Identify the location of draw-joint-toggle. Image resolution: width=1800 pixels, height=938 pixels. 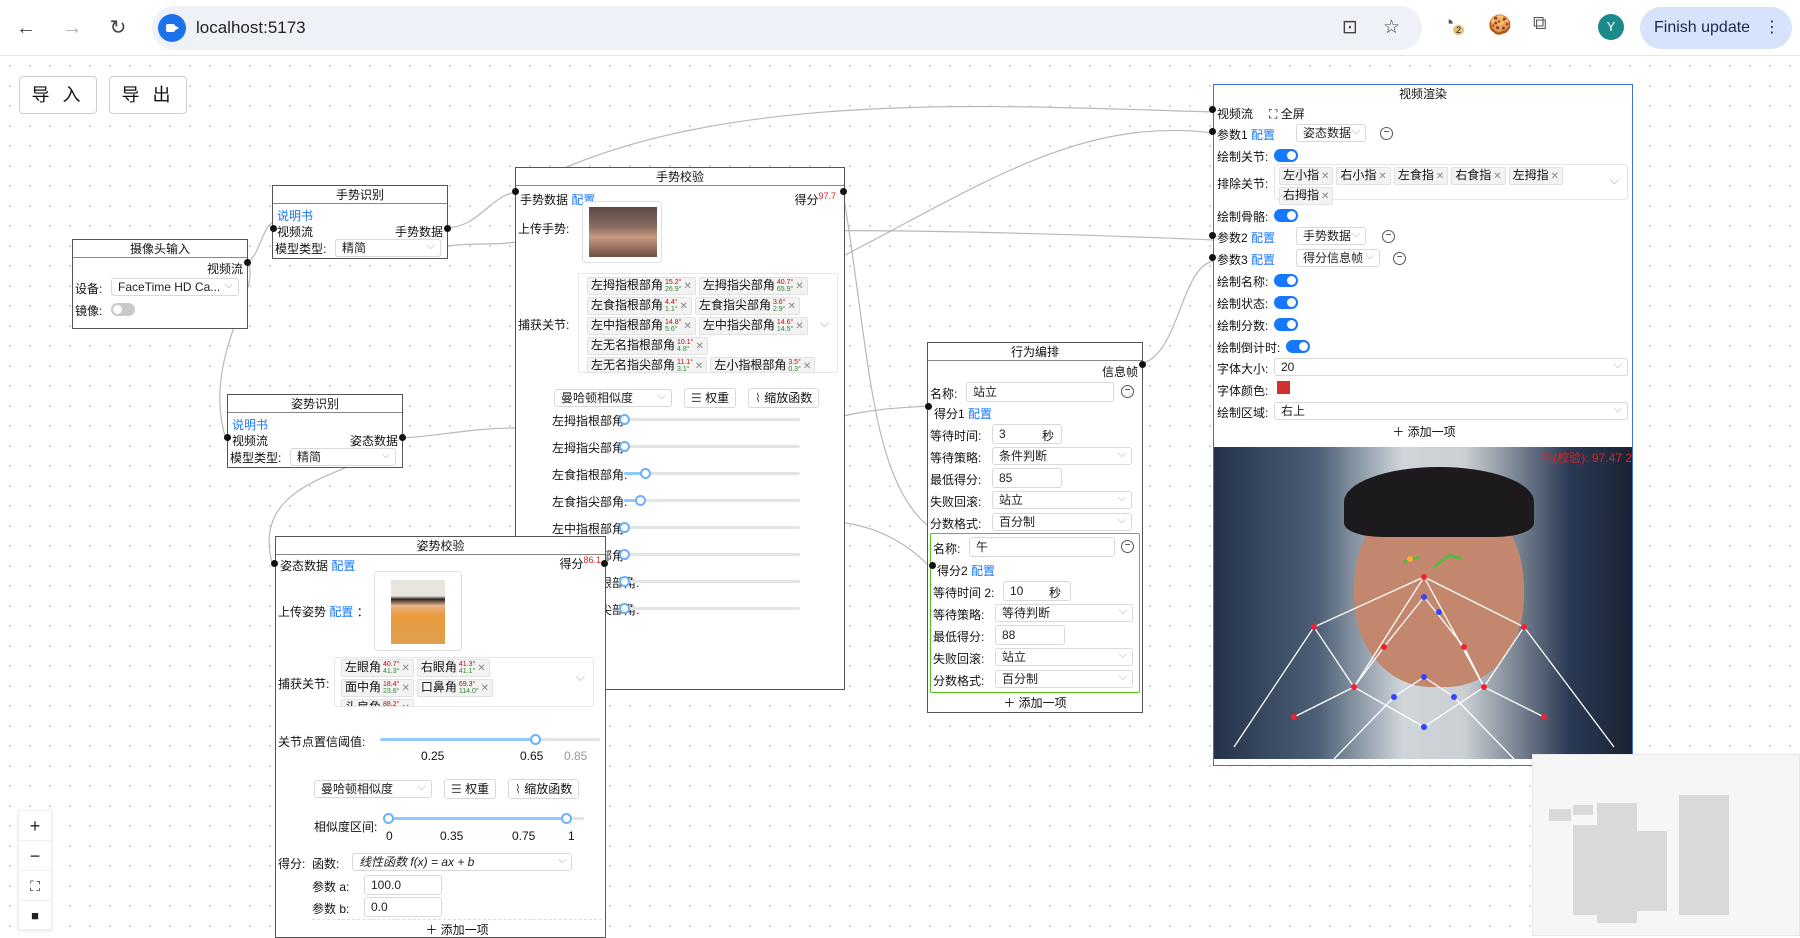
(1286, 155).